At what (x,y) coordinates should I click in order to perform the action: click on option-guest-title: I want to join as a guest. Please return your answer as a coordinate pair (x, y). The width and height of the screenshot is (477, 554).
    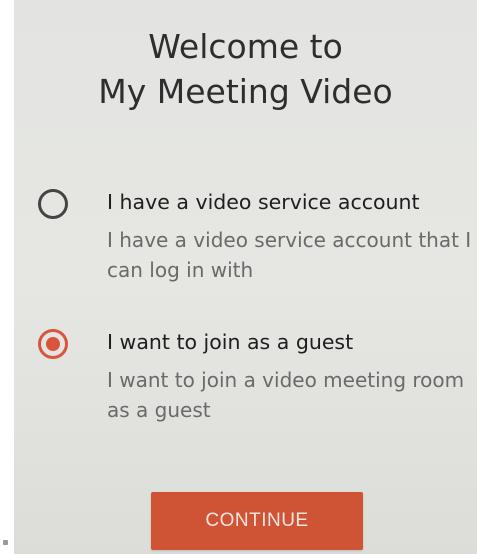
    Looking at the image, I should click on (230, 342).